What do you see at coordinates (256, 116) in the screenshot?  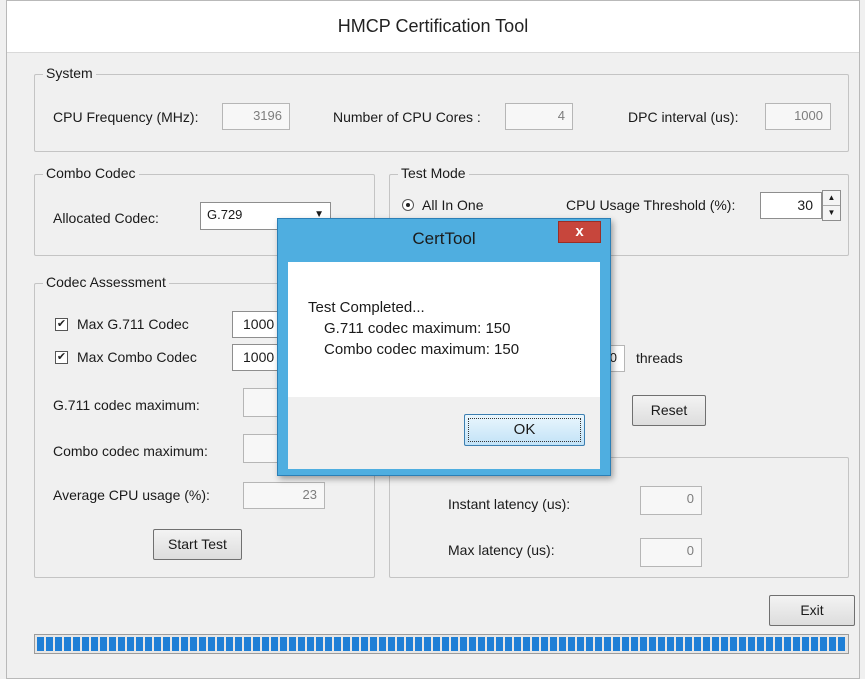 I see `cpu-frequency-field: 3196` at bounding box center [256, 116].